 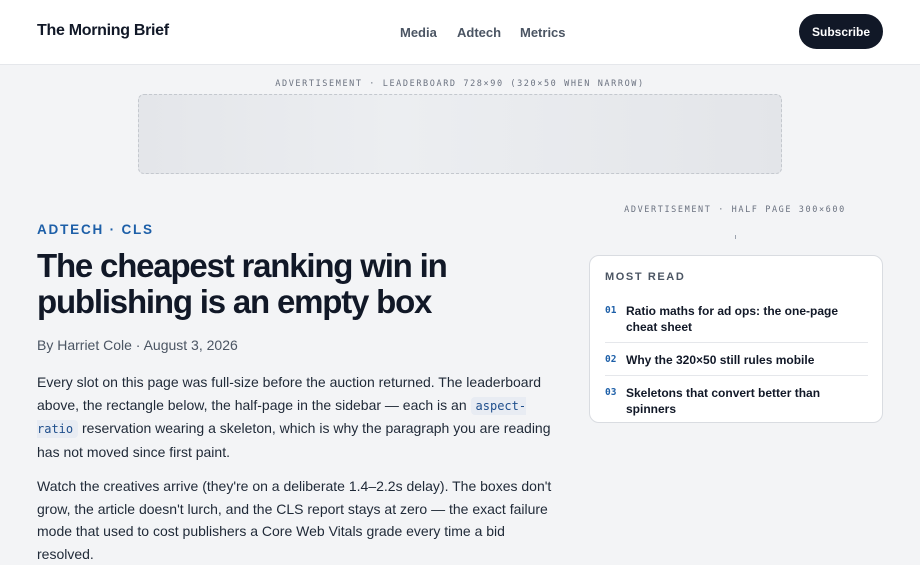 I want to click on site-logo: The Morning Brief, so click(x=103, y=31).